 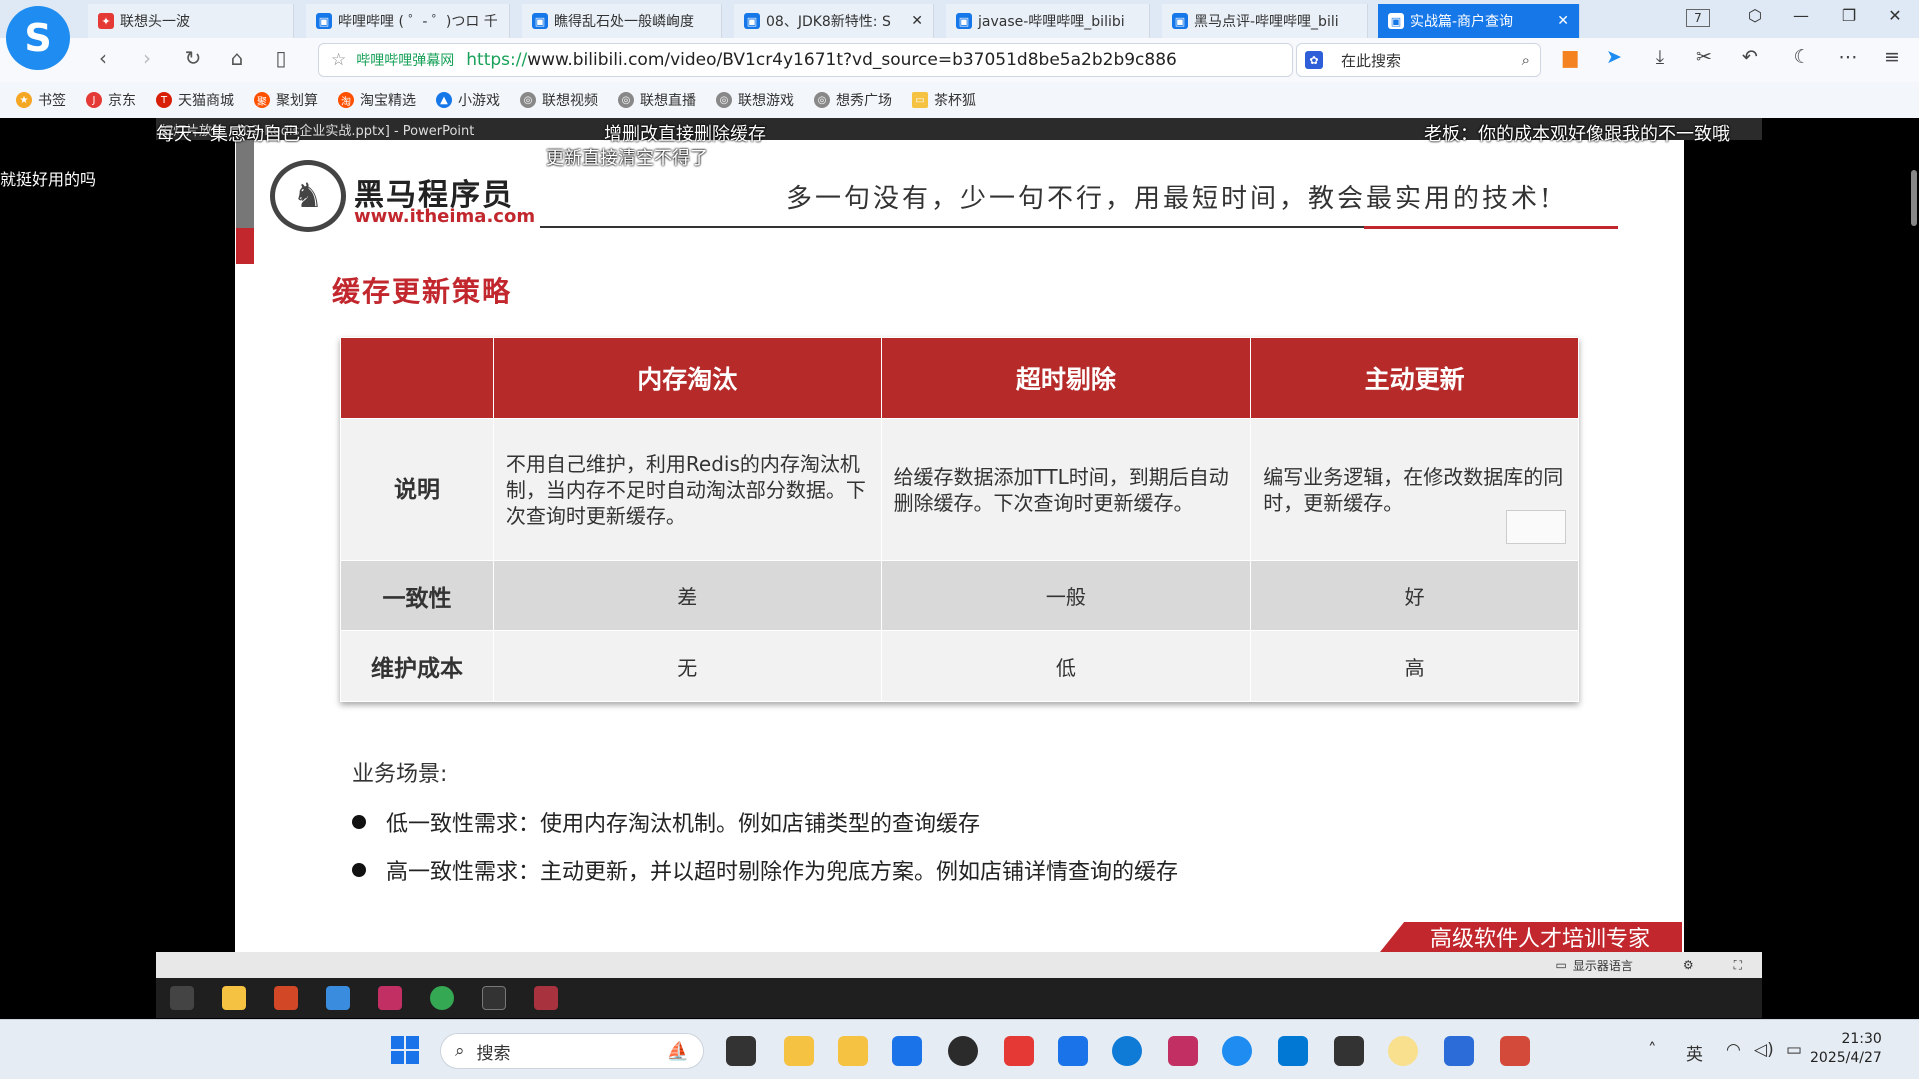 I want to click on edge-icon, so click(x=1127, y=1051).